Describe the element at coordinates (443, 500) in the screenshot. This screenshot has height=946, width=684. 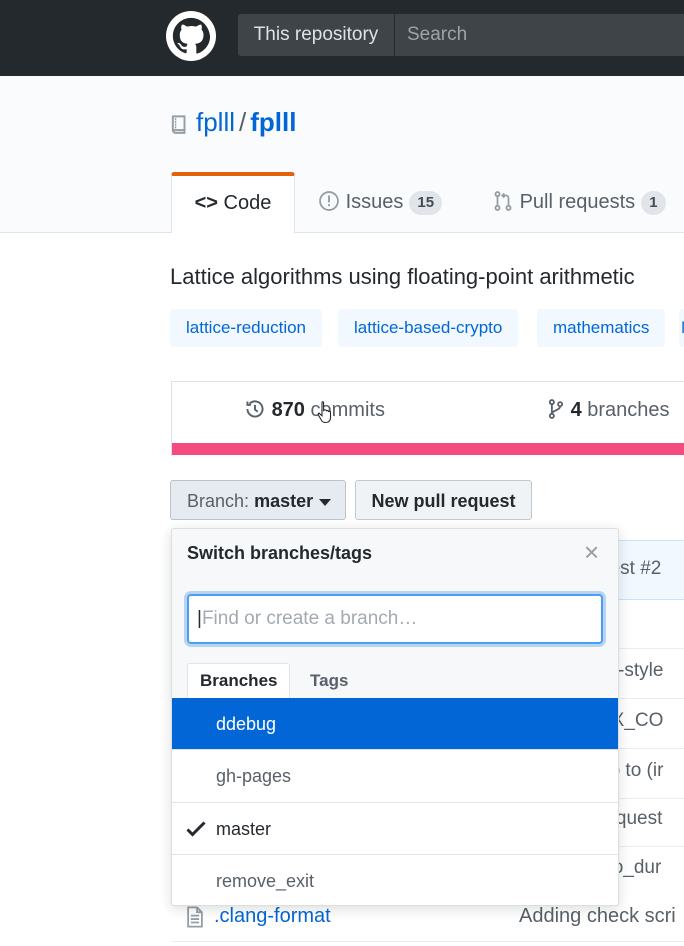
I see `new-pull-request-button: New pull request` at that location.